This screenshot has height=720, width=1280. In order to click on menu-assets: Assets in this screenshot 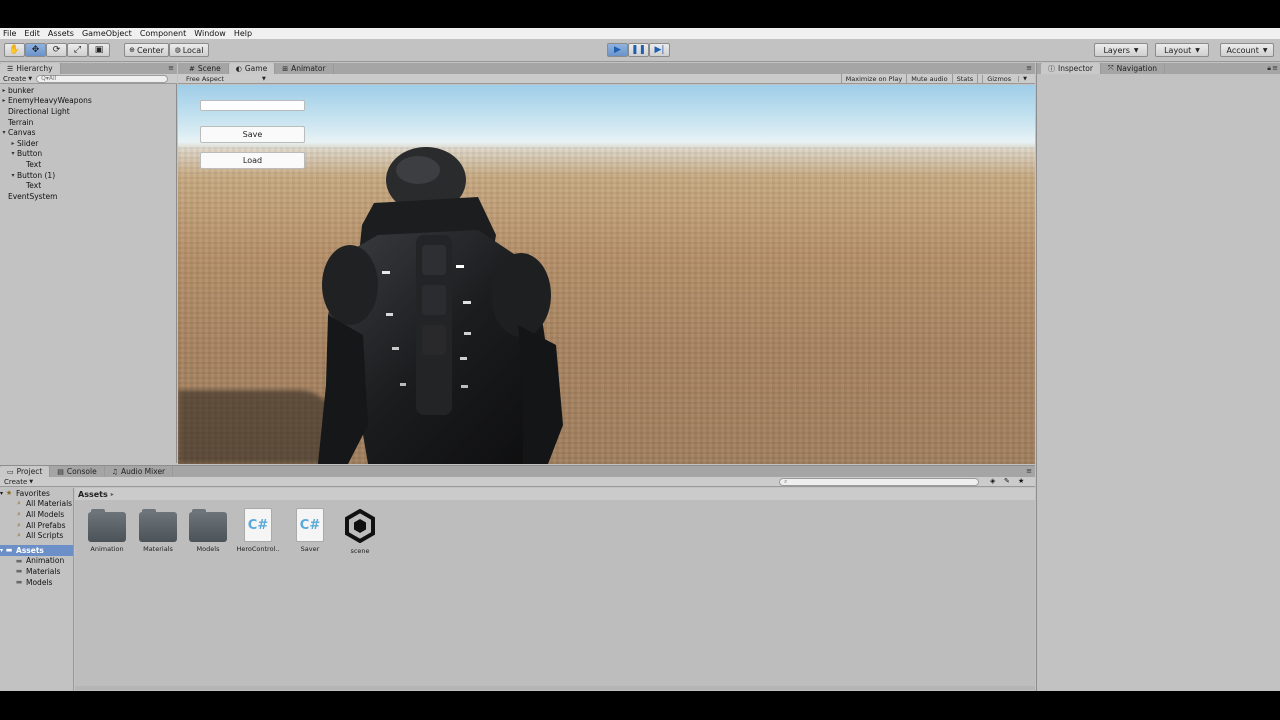, I will do `click(61, 33)`.